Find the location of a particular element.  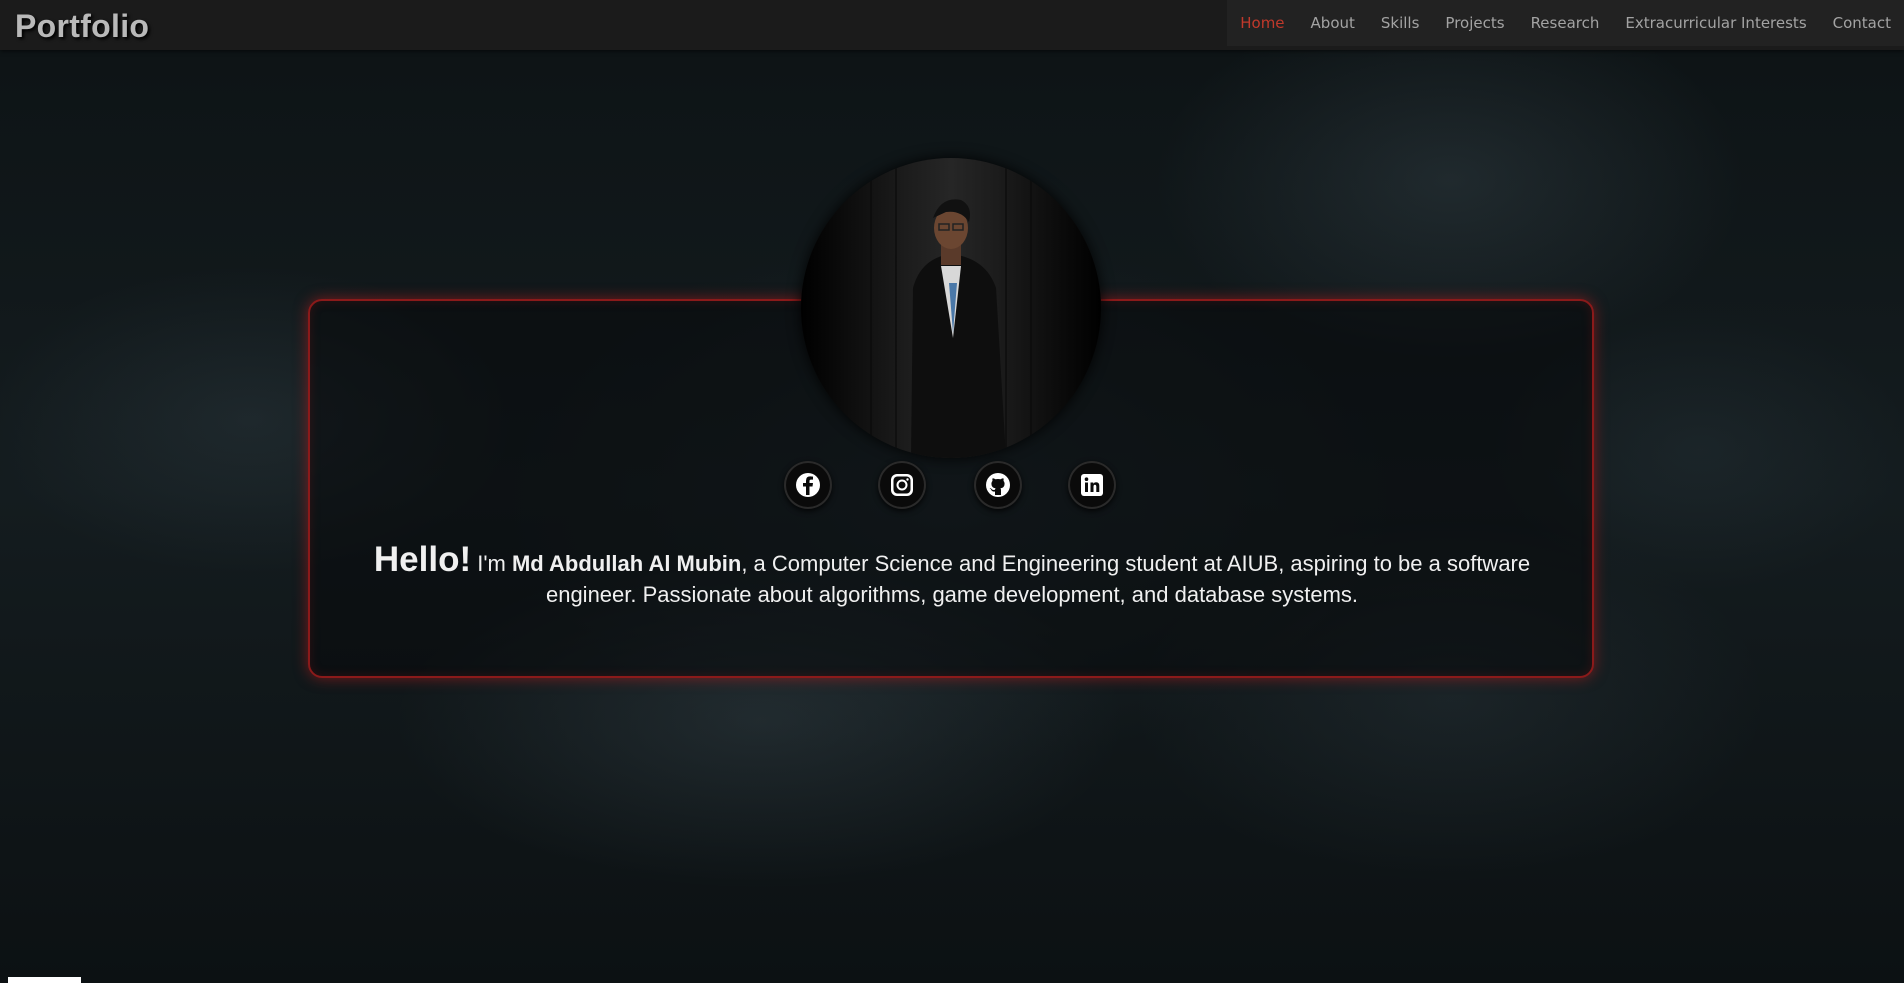

person-name: Md Abdullah Al Mubin is located at coordinates (626, 563).